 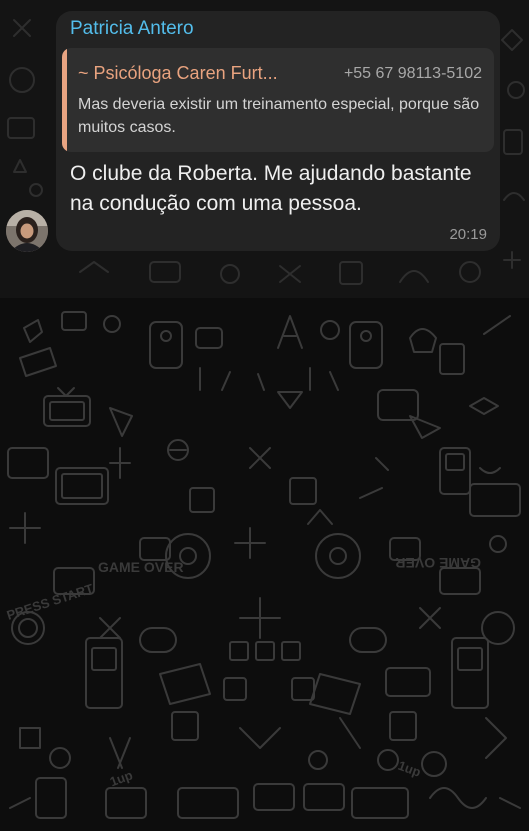 I want to click on press-start-label: PRESS START, so click(x=50, y=602).